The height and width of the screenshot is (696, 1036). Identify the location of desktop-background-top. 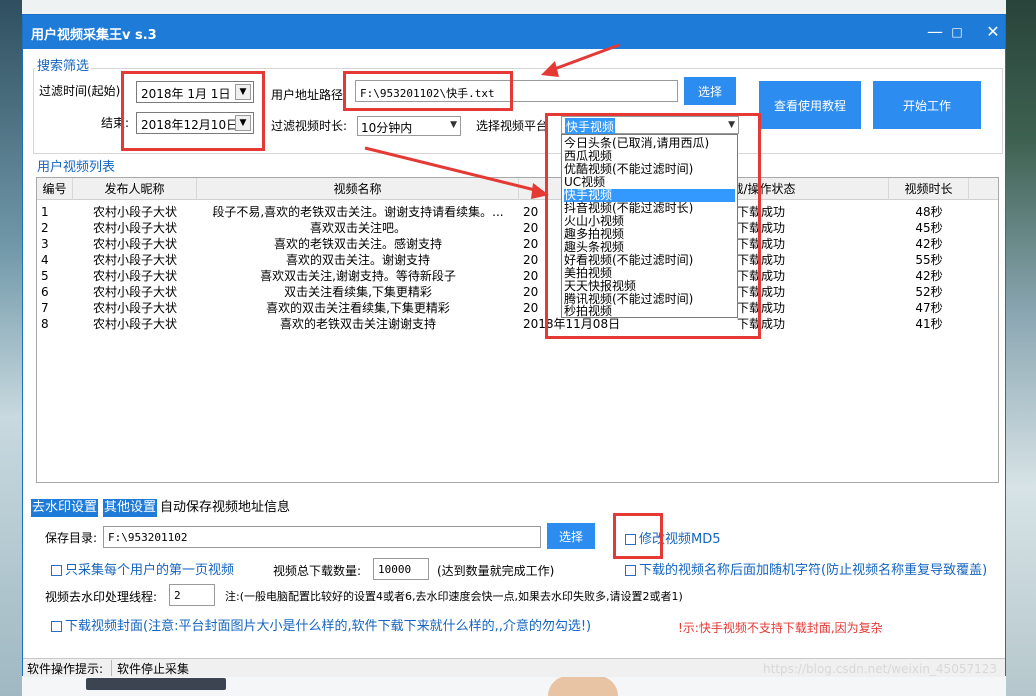
(514, 7).